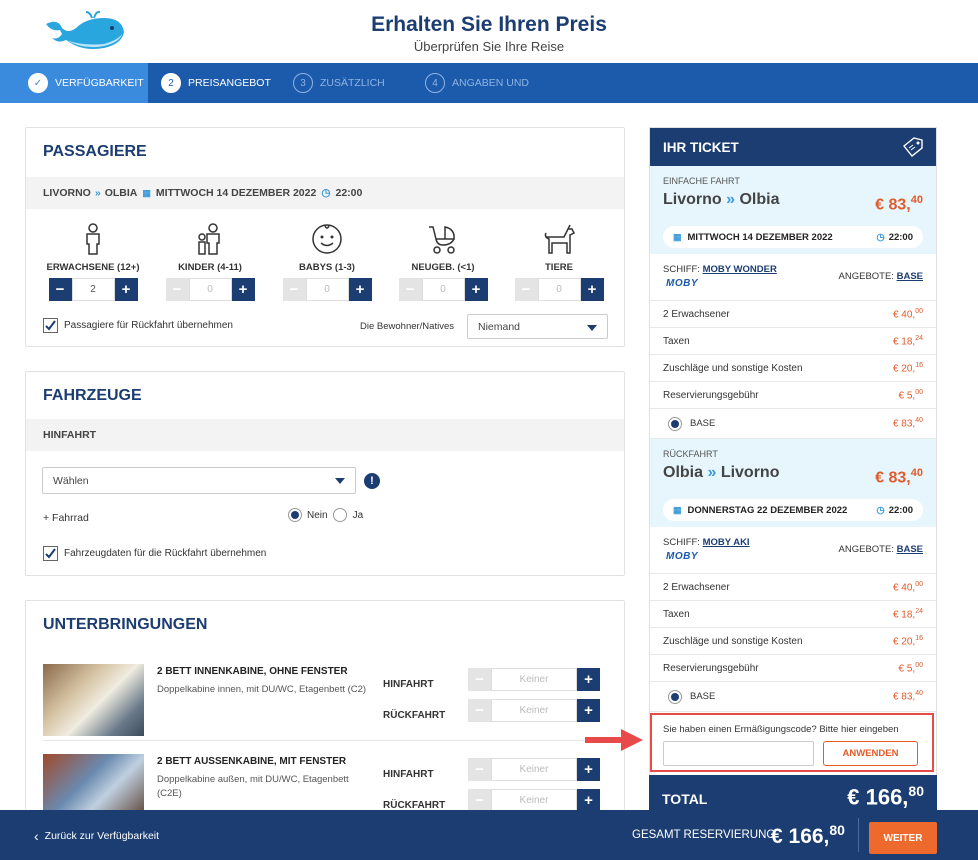 The image size is (978, 860). Describe the element at coordinates (704, 835) in the screenshot. I see `footer-total-label: GESAMT RESERVIERUNG` at that location.